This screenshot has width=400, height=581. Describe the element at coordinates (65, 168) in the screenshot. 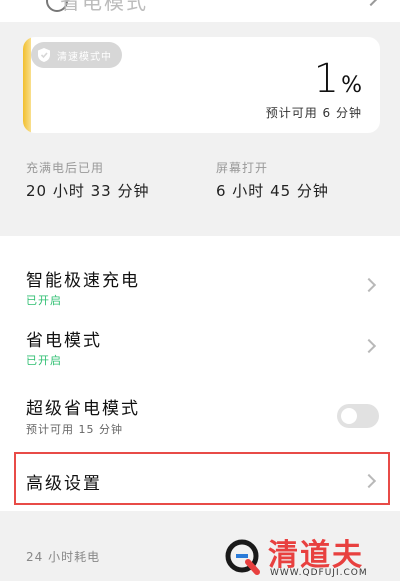

I see `since-full-label: 充满电后已用` at that location.